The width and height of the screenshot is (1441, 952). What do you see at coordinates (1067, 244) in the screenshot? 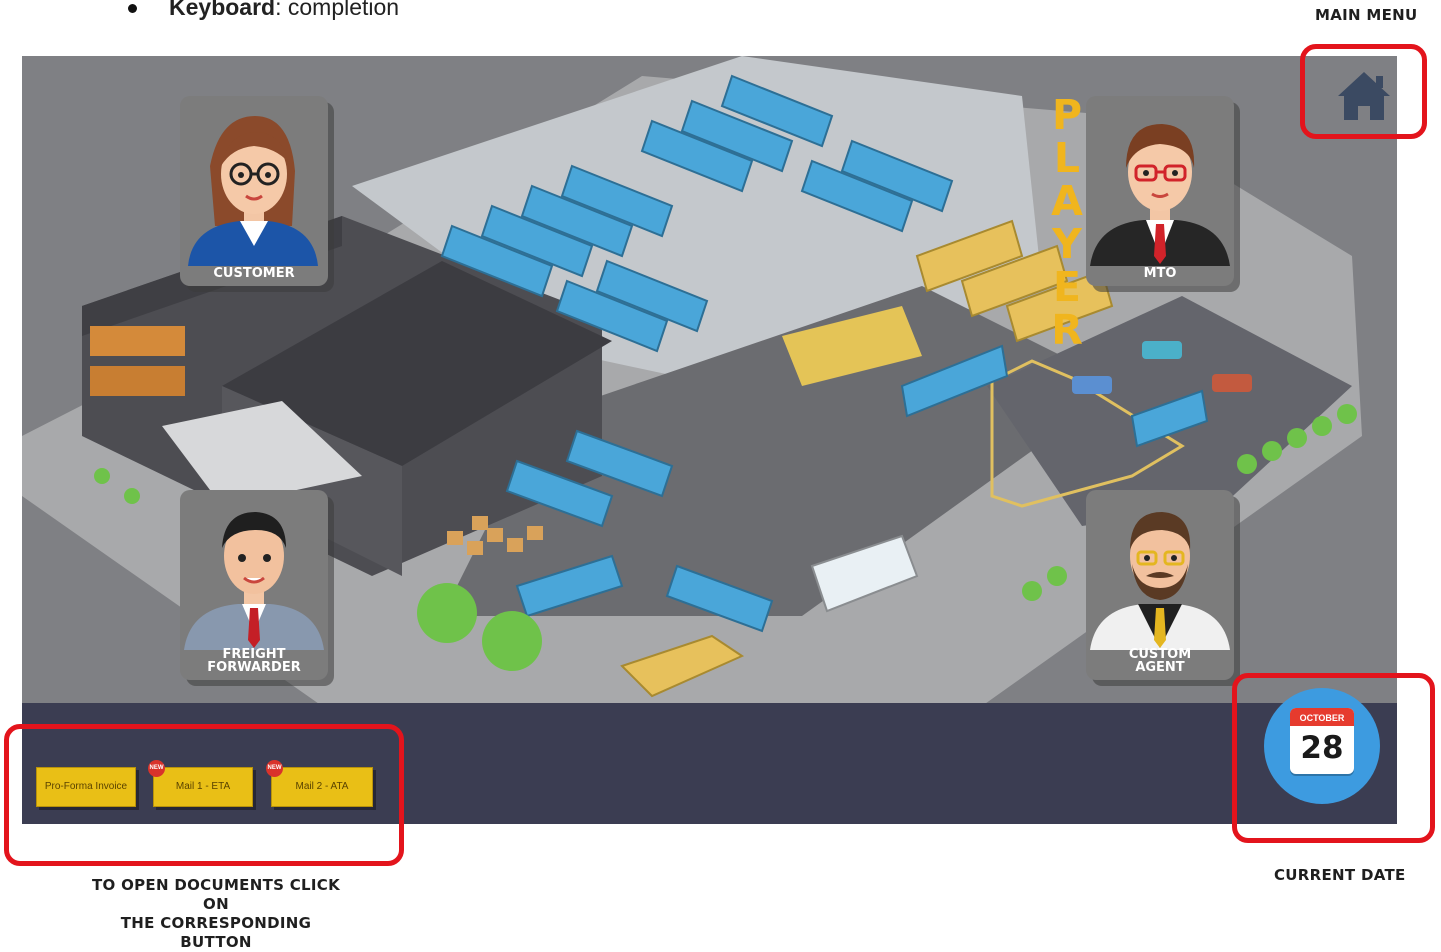
I see `player-letter: Y` at bounding box center [1067, 244].